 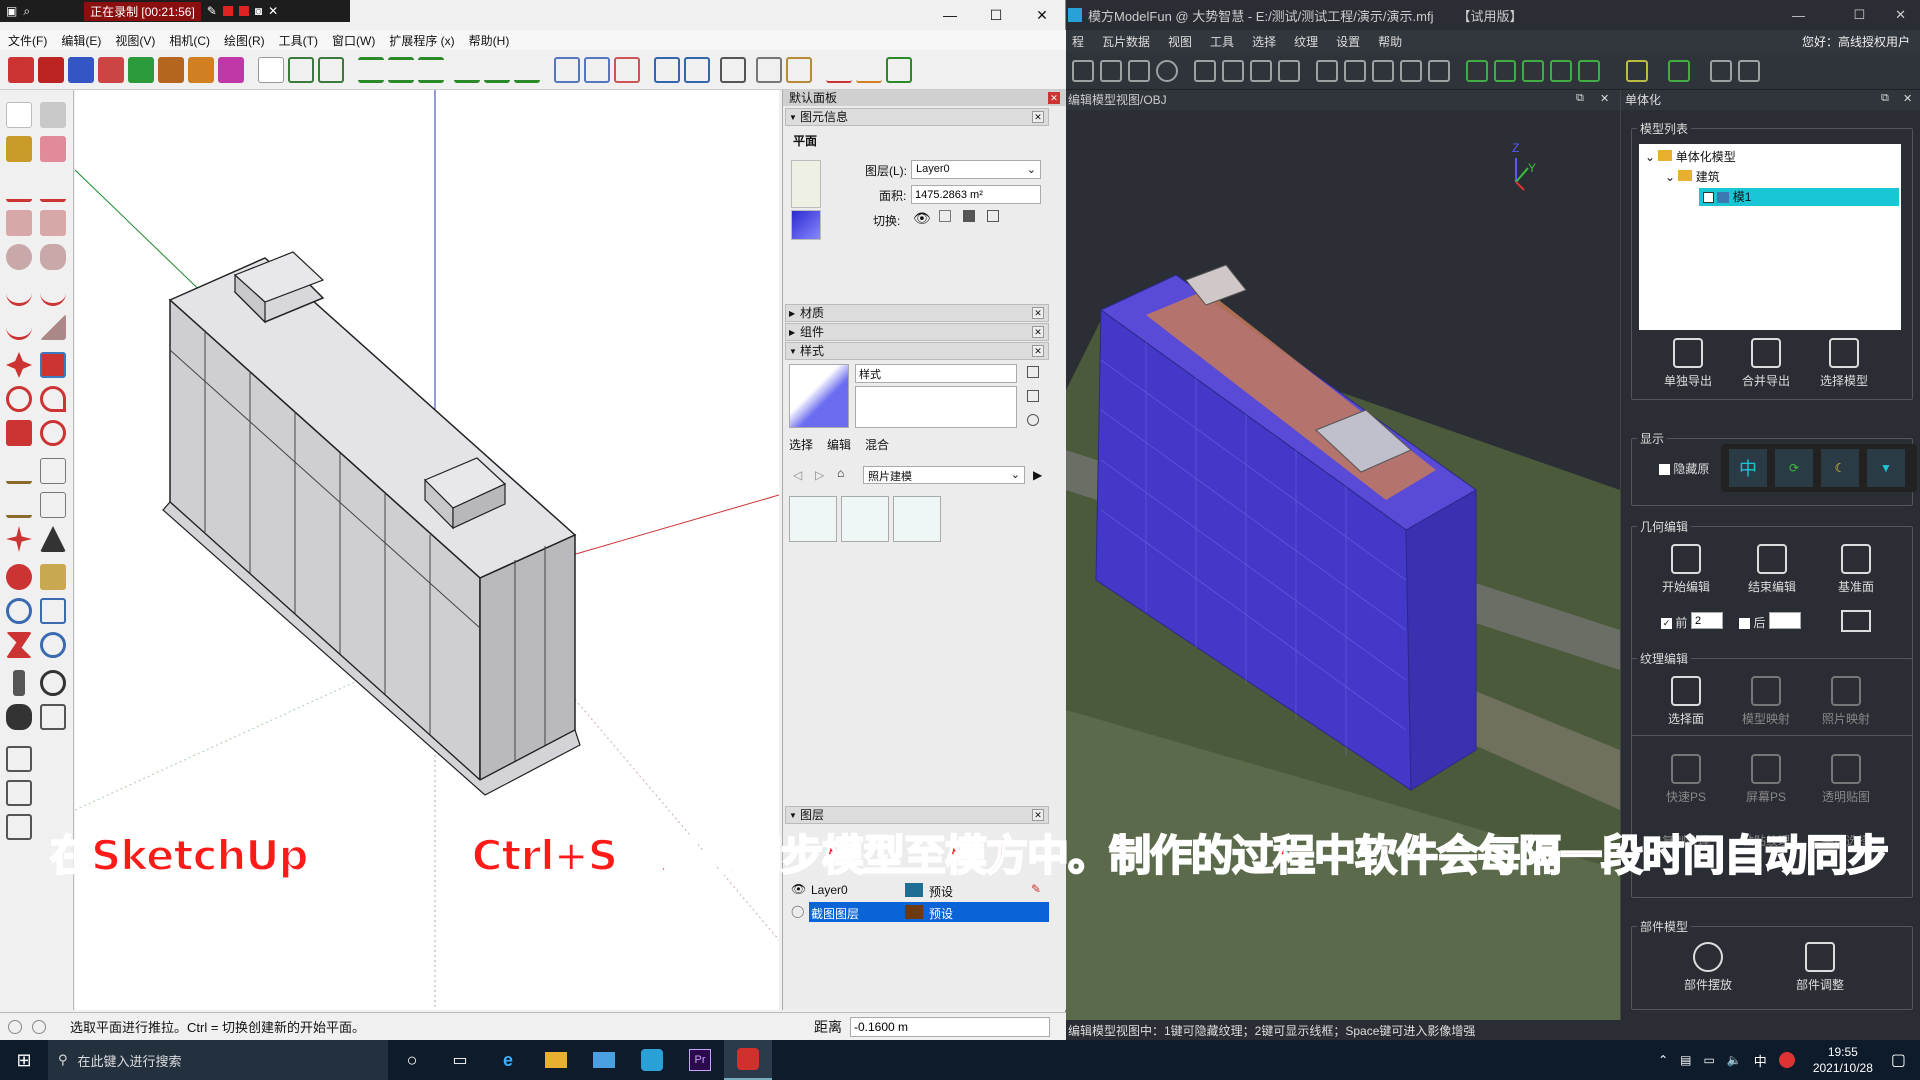 I want to click on file-explorer-icon, so click(x=556, y=1060).